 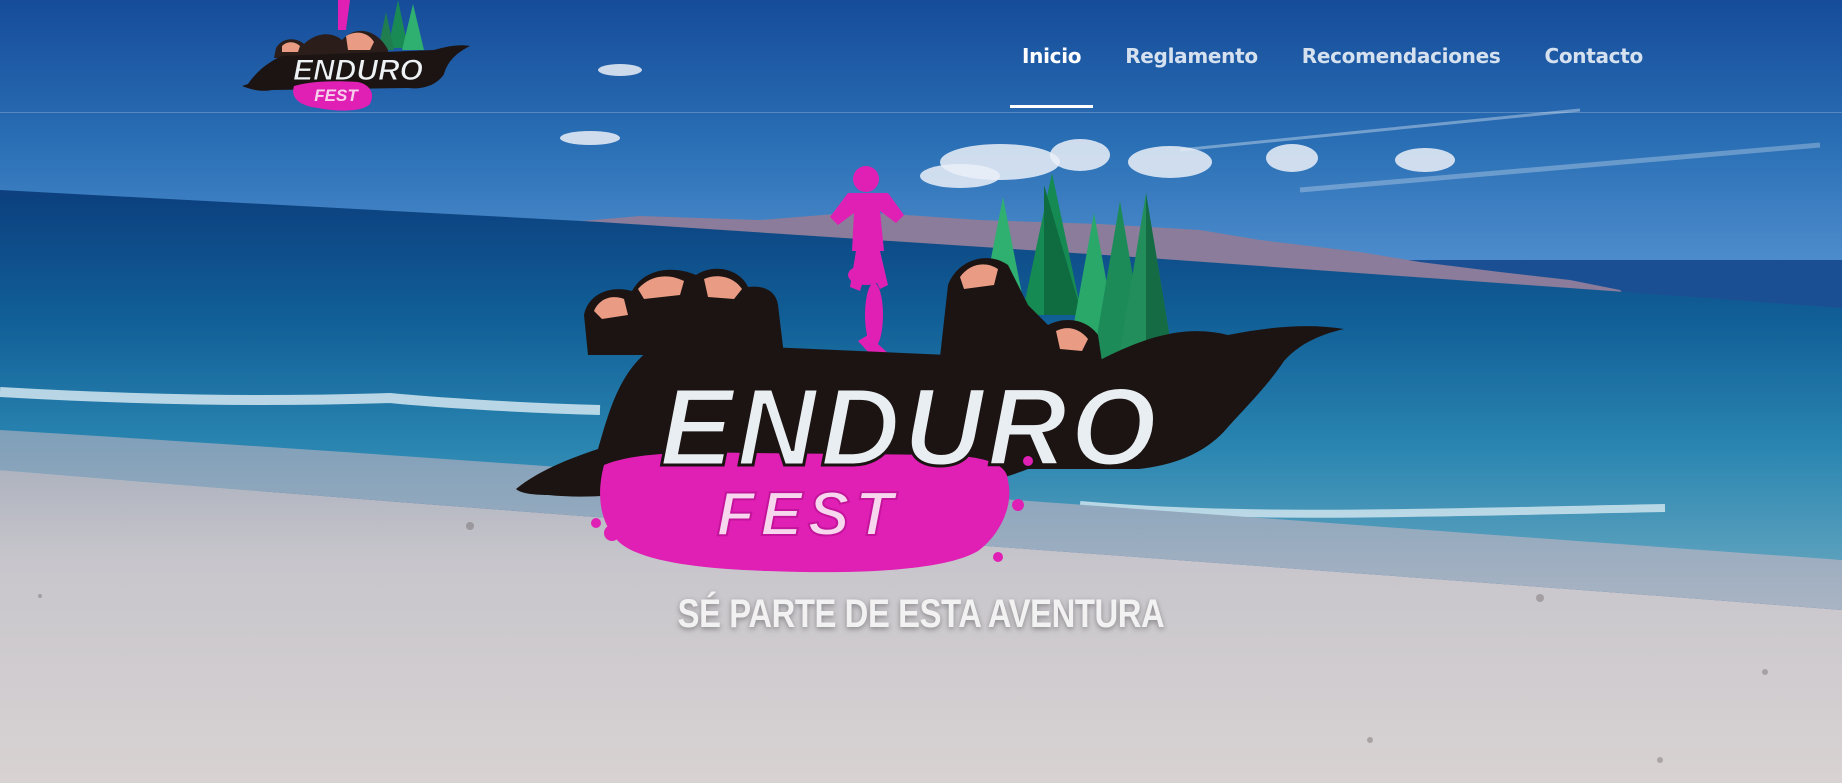 I want to click on nav-item-reglamento: Reglamento, so click(x=1191, y=56).